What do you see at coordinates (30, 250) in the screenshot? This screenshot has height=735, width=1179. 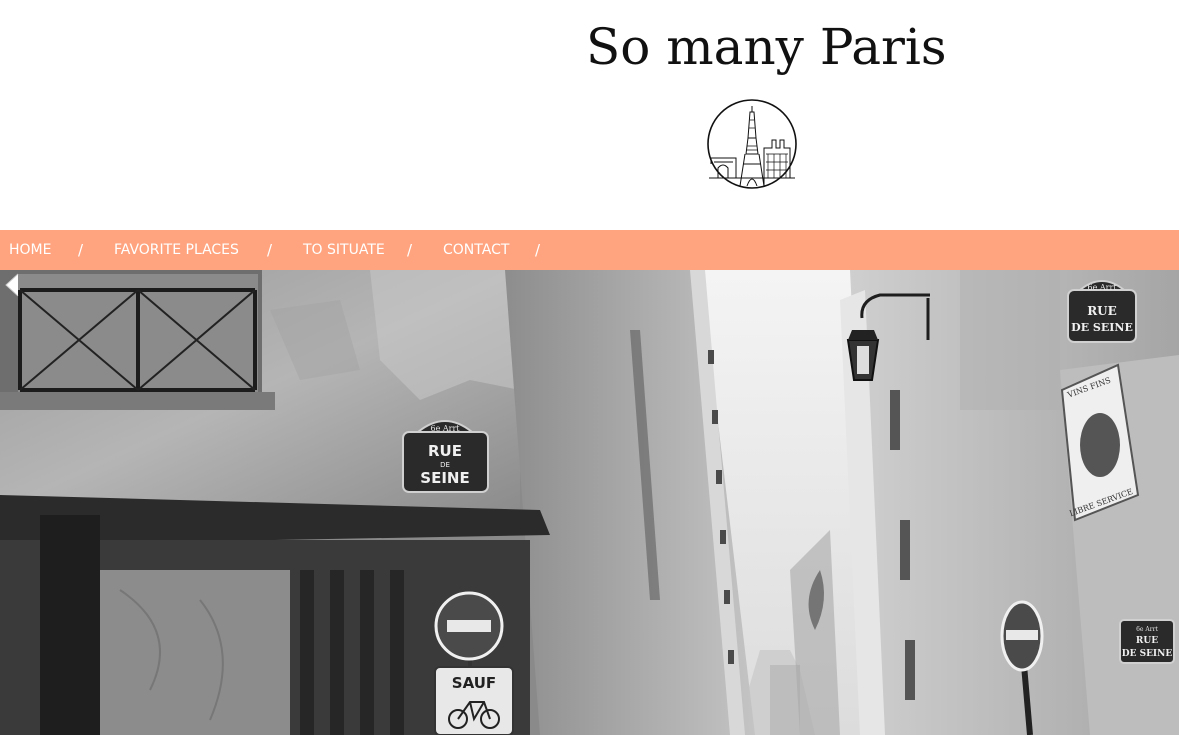 I see `nav-home: HOME` at bounding box center [30, 250].